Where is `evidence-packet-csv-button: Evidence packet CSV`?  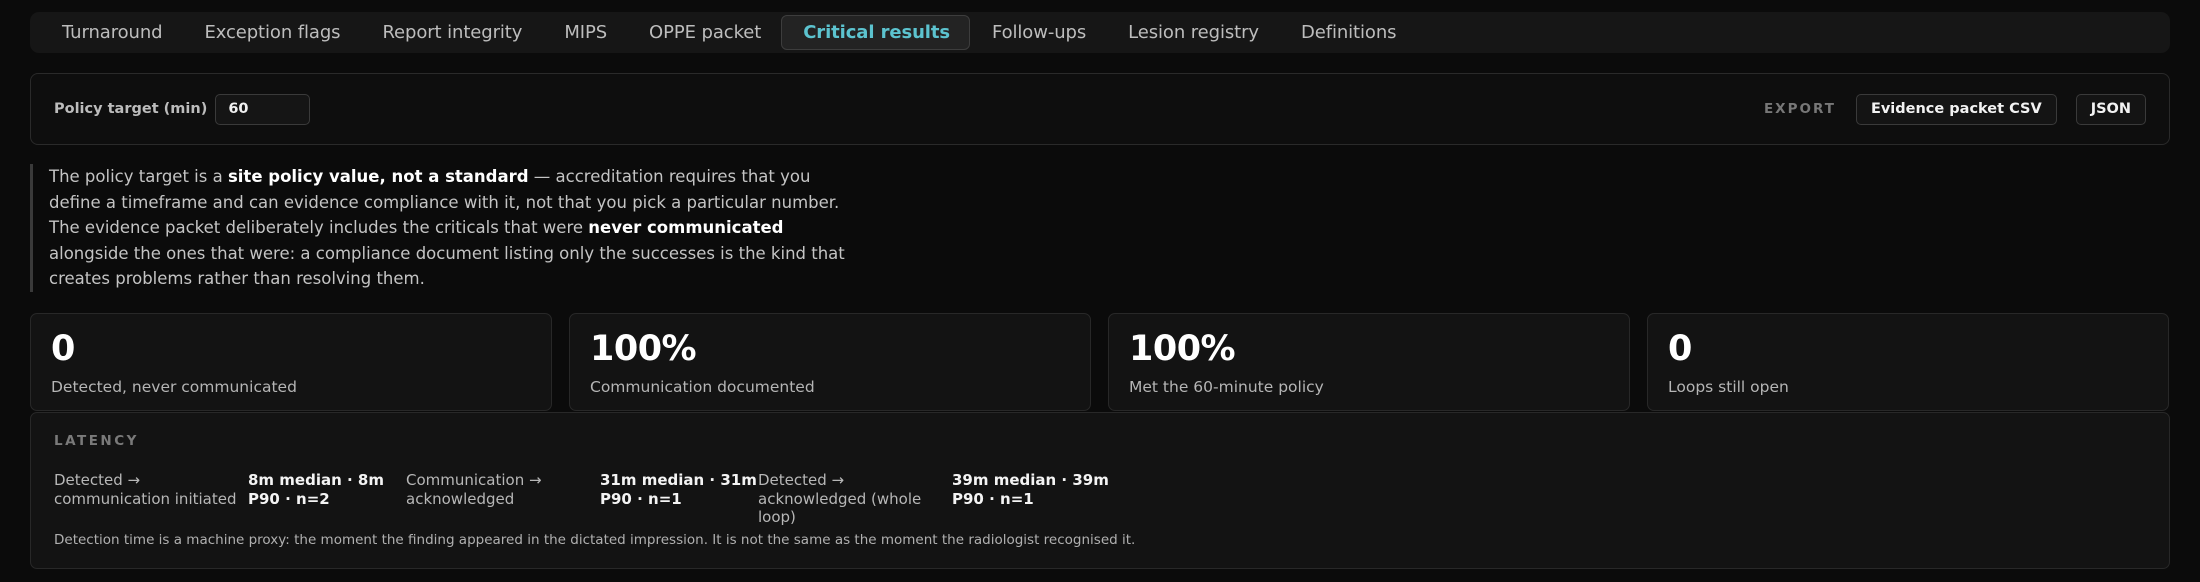
evidence-packet-csv-button: Evidence packet CSV is located at coordinates (1956, 109).